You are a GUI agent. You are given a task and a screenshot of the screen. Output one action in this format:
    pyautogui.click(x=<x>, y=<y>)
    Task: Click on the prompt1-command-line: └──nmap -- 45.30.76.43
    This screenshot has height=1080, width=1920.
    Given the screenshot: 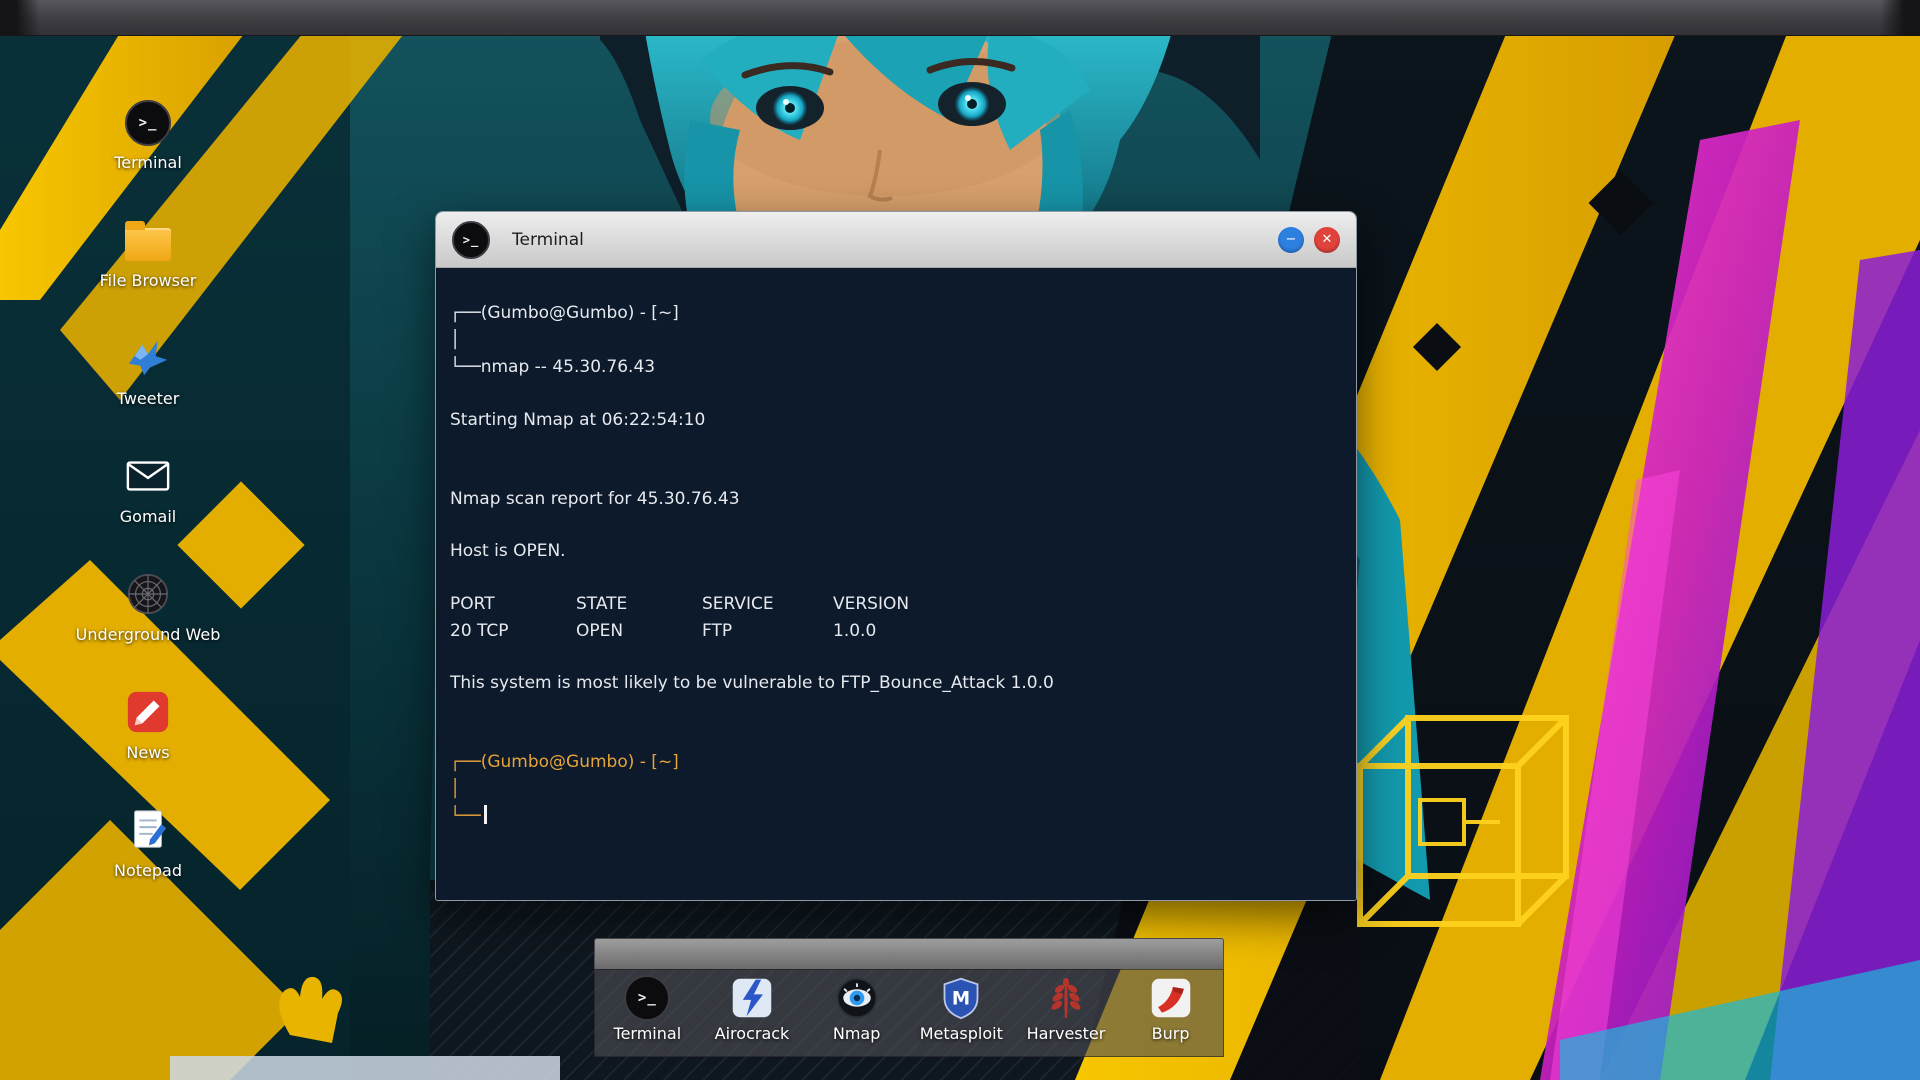 What is the action you would take?
    pyautogui.click(x=553, y=367)
    